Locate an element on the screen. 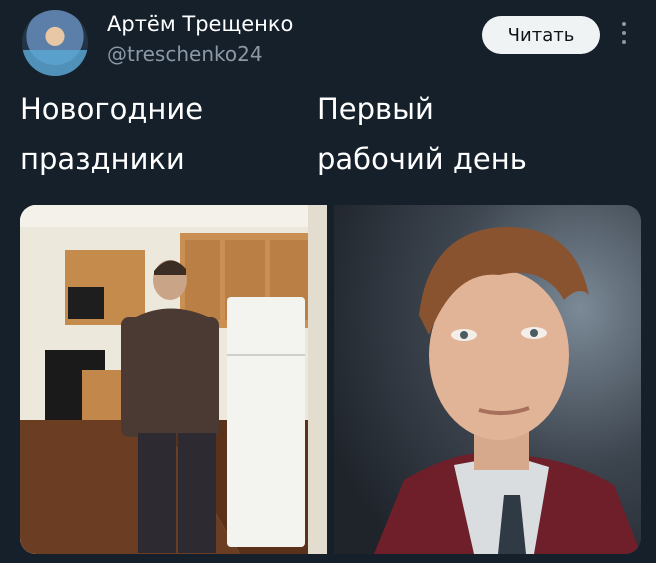 Image resolution: width=656 pixels, height=563 pixels. caption-right: Первый рабочий день is located at coordinates (422, 134).